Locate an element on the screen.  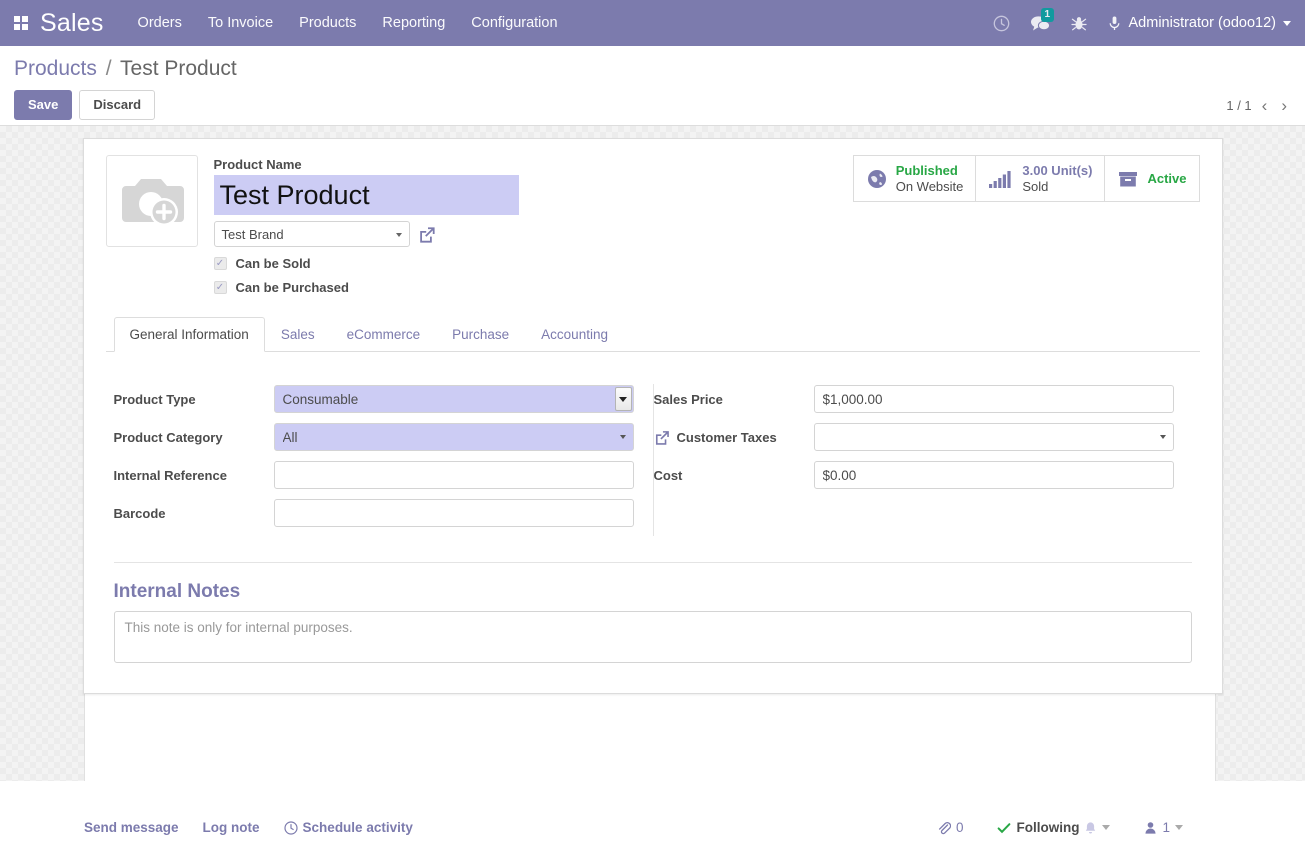
cost-label: Cost is located at coordinates (668, 475).